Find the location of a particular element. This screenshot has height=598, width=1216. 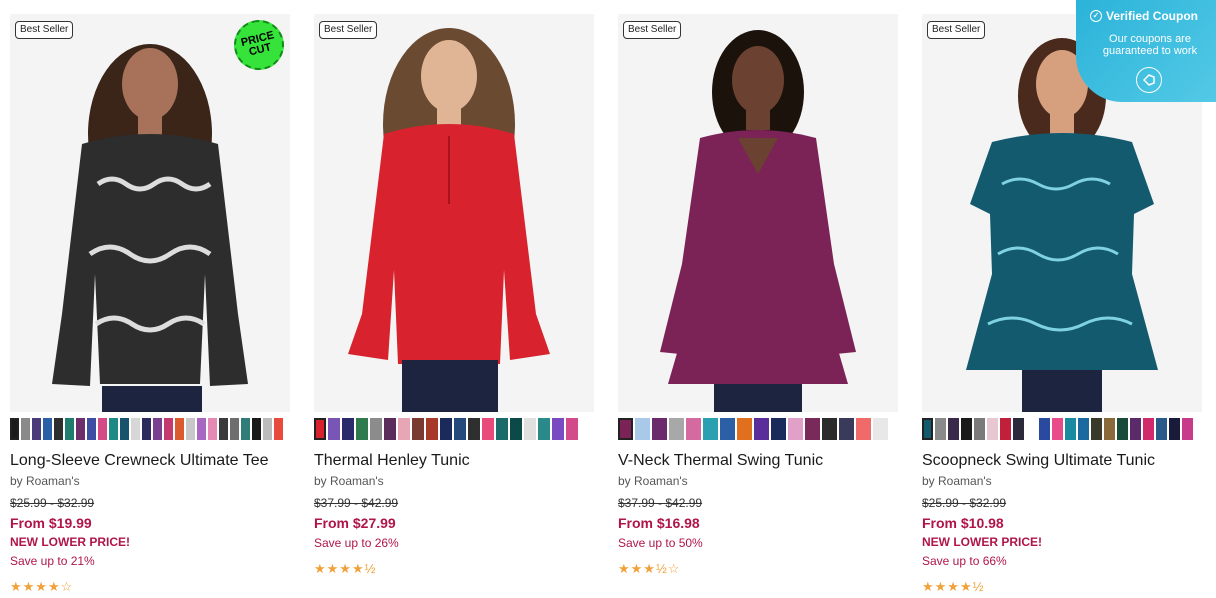

tag-logo-icon is located at coordinates (1149, 80).